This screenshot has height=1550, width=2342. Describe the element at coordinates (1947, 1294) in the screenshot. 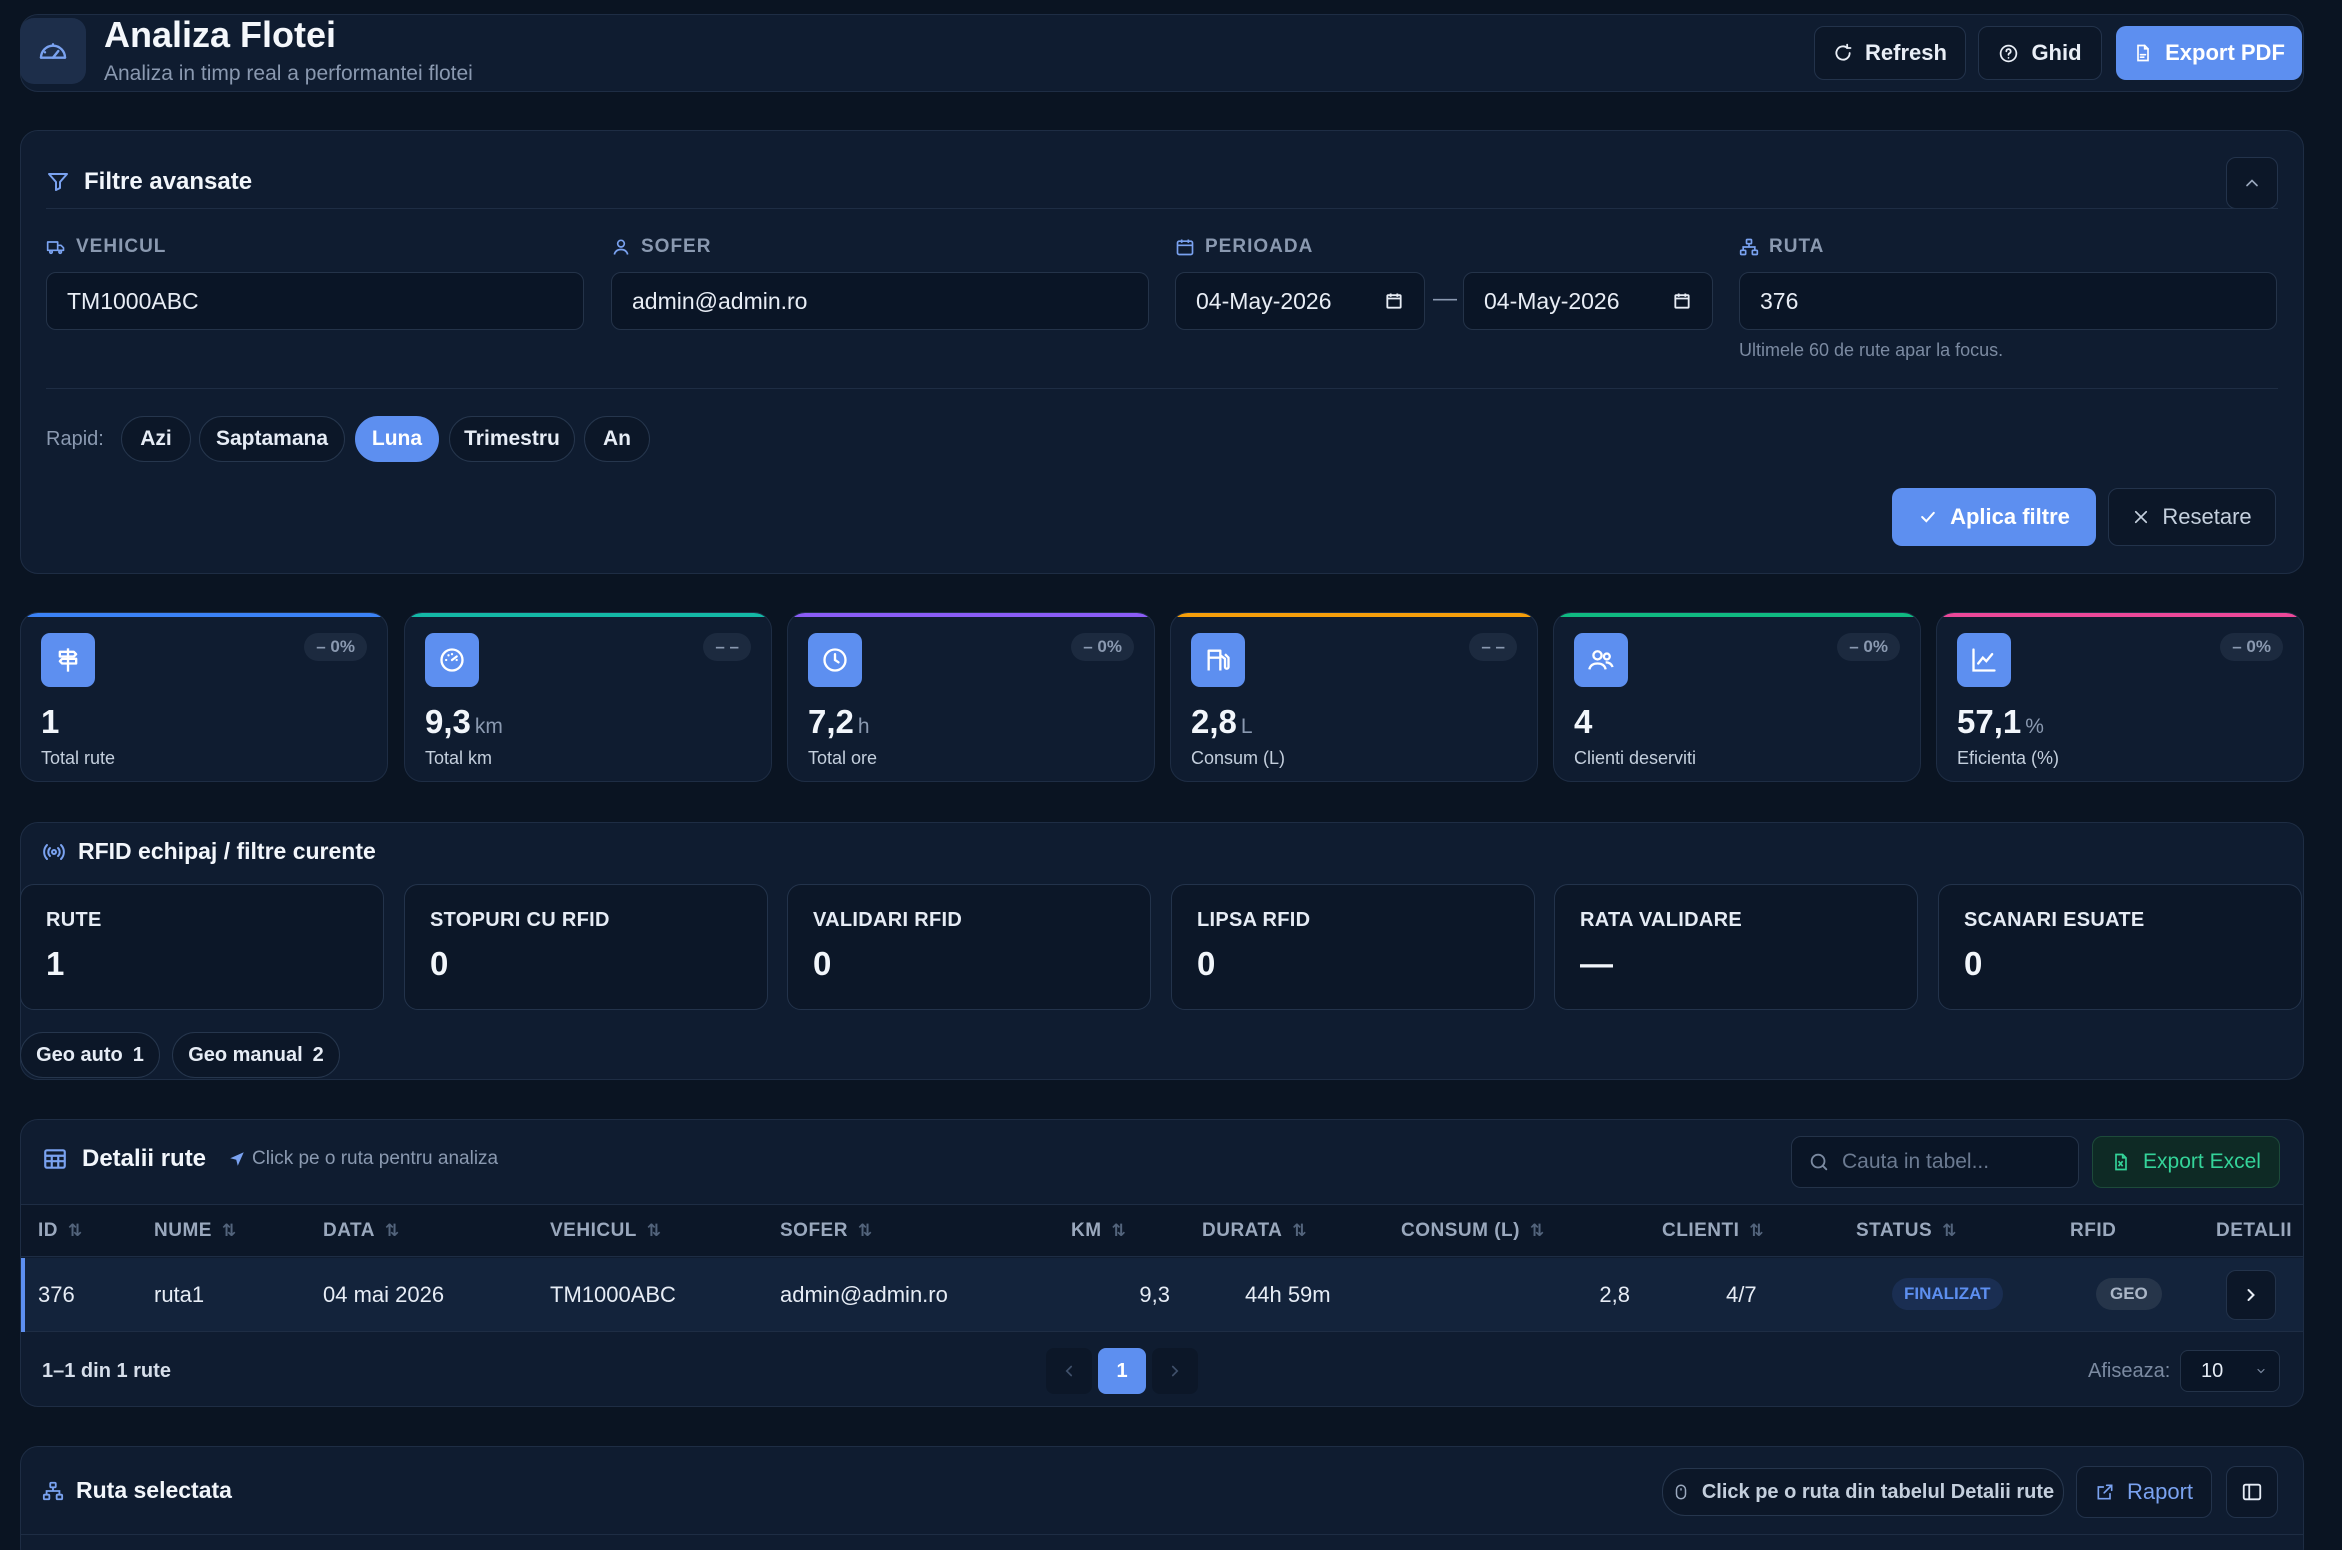

I see `status-badge: FINALIZAT` at that location.